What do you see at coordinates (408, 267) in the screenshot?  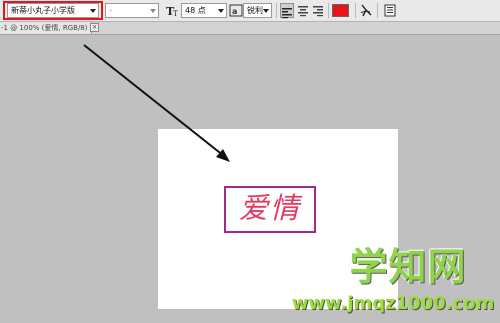 I see `watermark-title: 学知网` at bounding box center [408, 267].